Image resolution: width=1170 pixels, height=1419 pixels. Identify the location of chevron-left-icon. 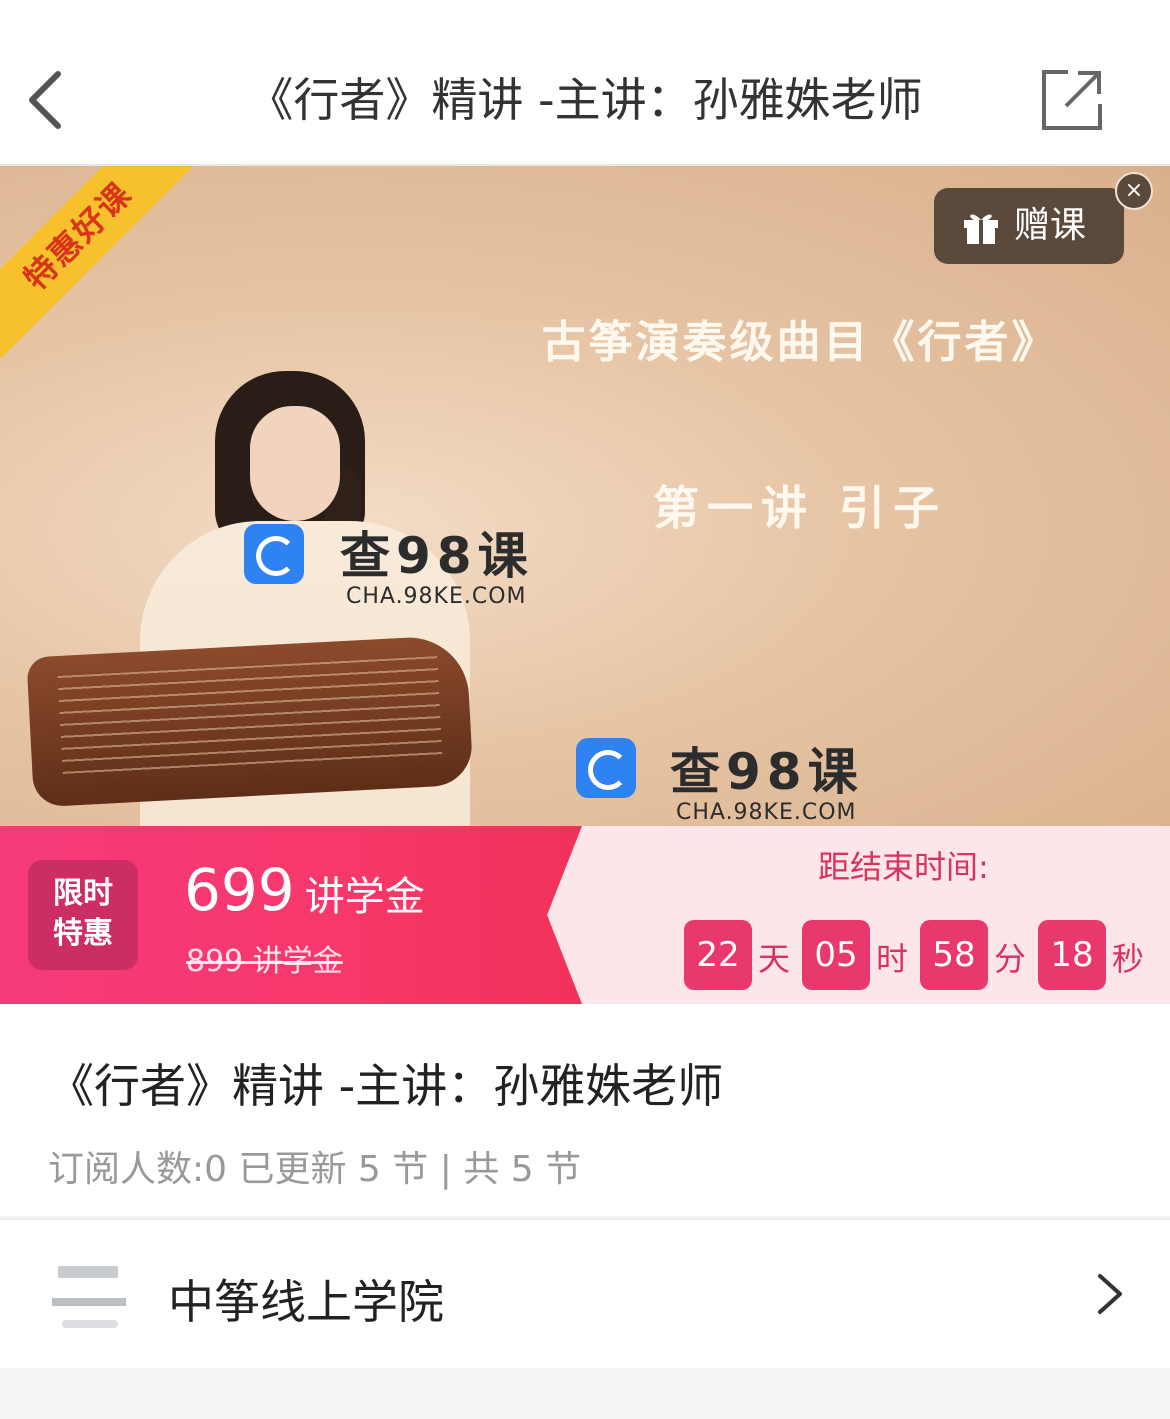
(46, 100).